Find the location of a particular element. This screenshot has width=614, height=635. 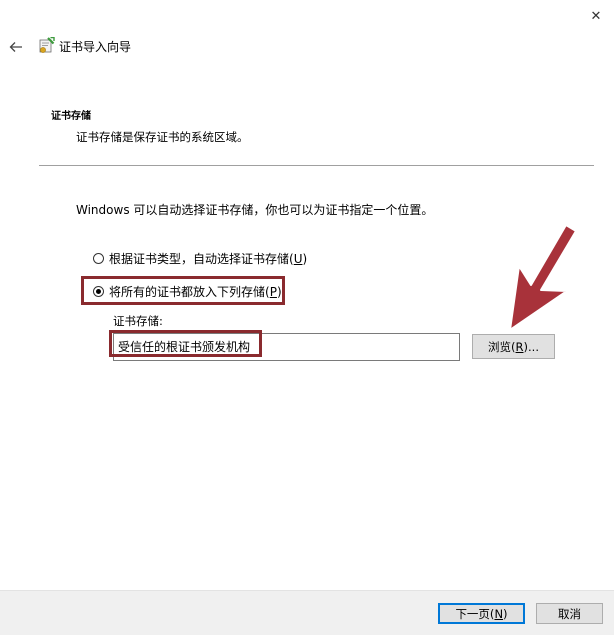

radio-circle-auto is located at coordinates (98, 258).